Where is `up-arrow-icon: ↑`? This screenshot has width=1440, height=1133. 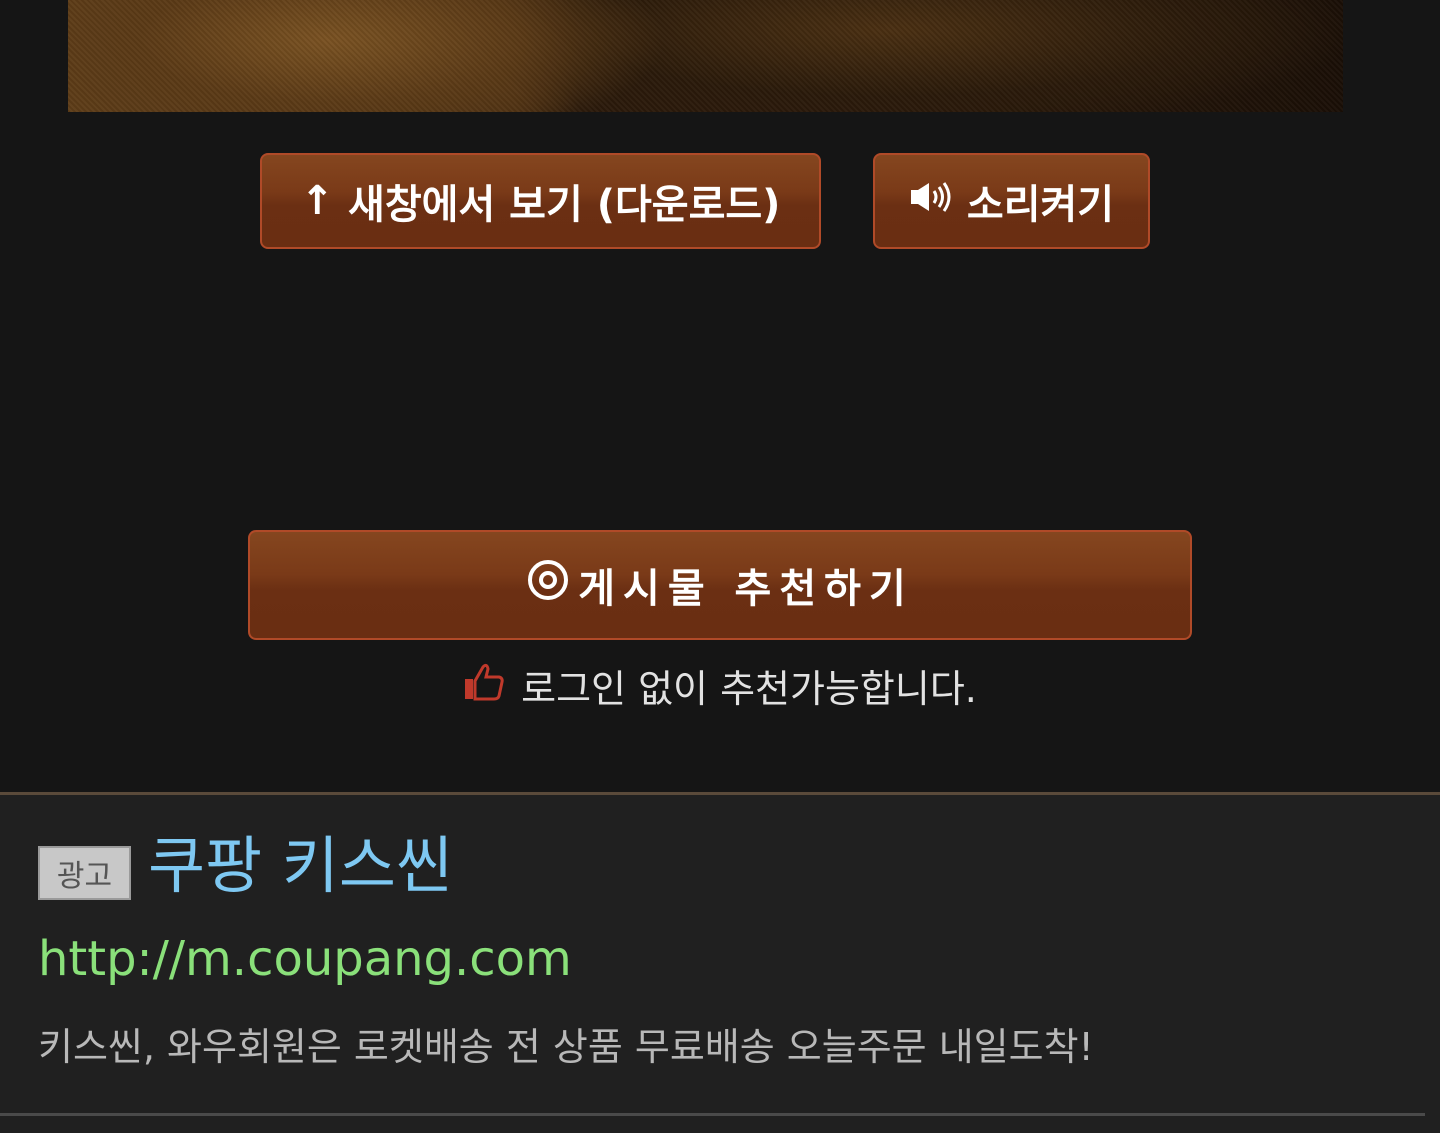
up-arrow-icon: ↑ is located at coordinates (317, 201).